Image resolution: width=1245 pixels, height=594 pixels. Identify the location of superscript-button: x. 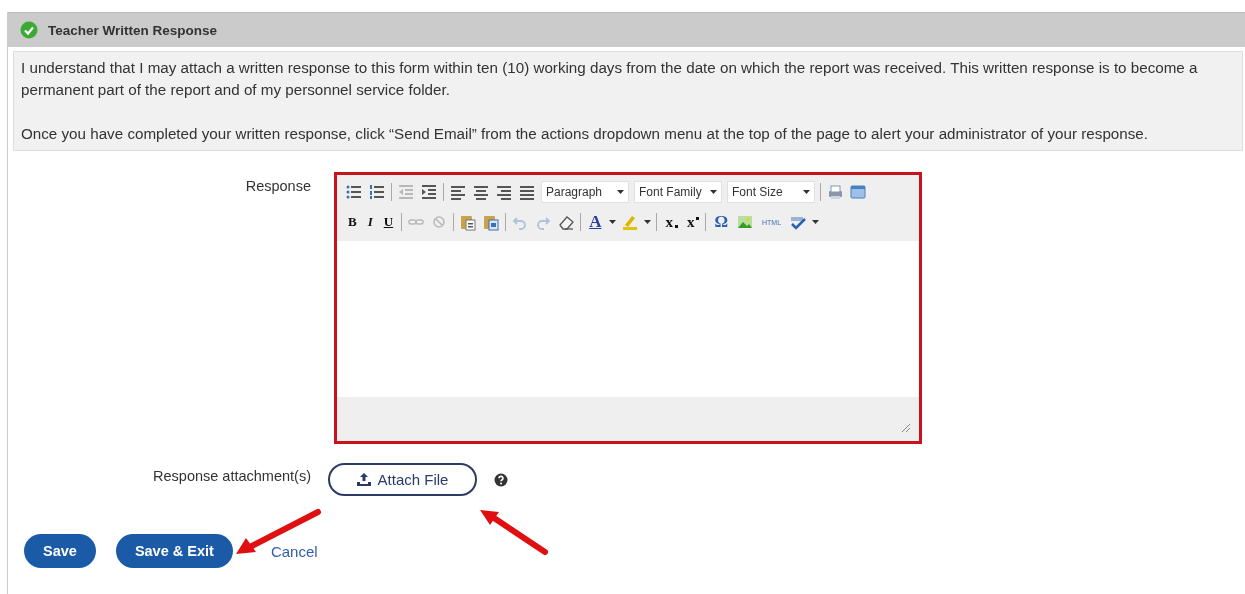
(692, 222).